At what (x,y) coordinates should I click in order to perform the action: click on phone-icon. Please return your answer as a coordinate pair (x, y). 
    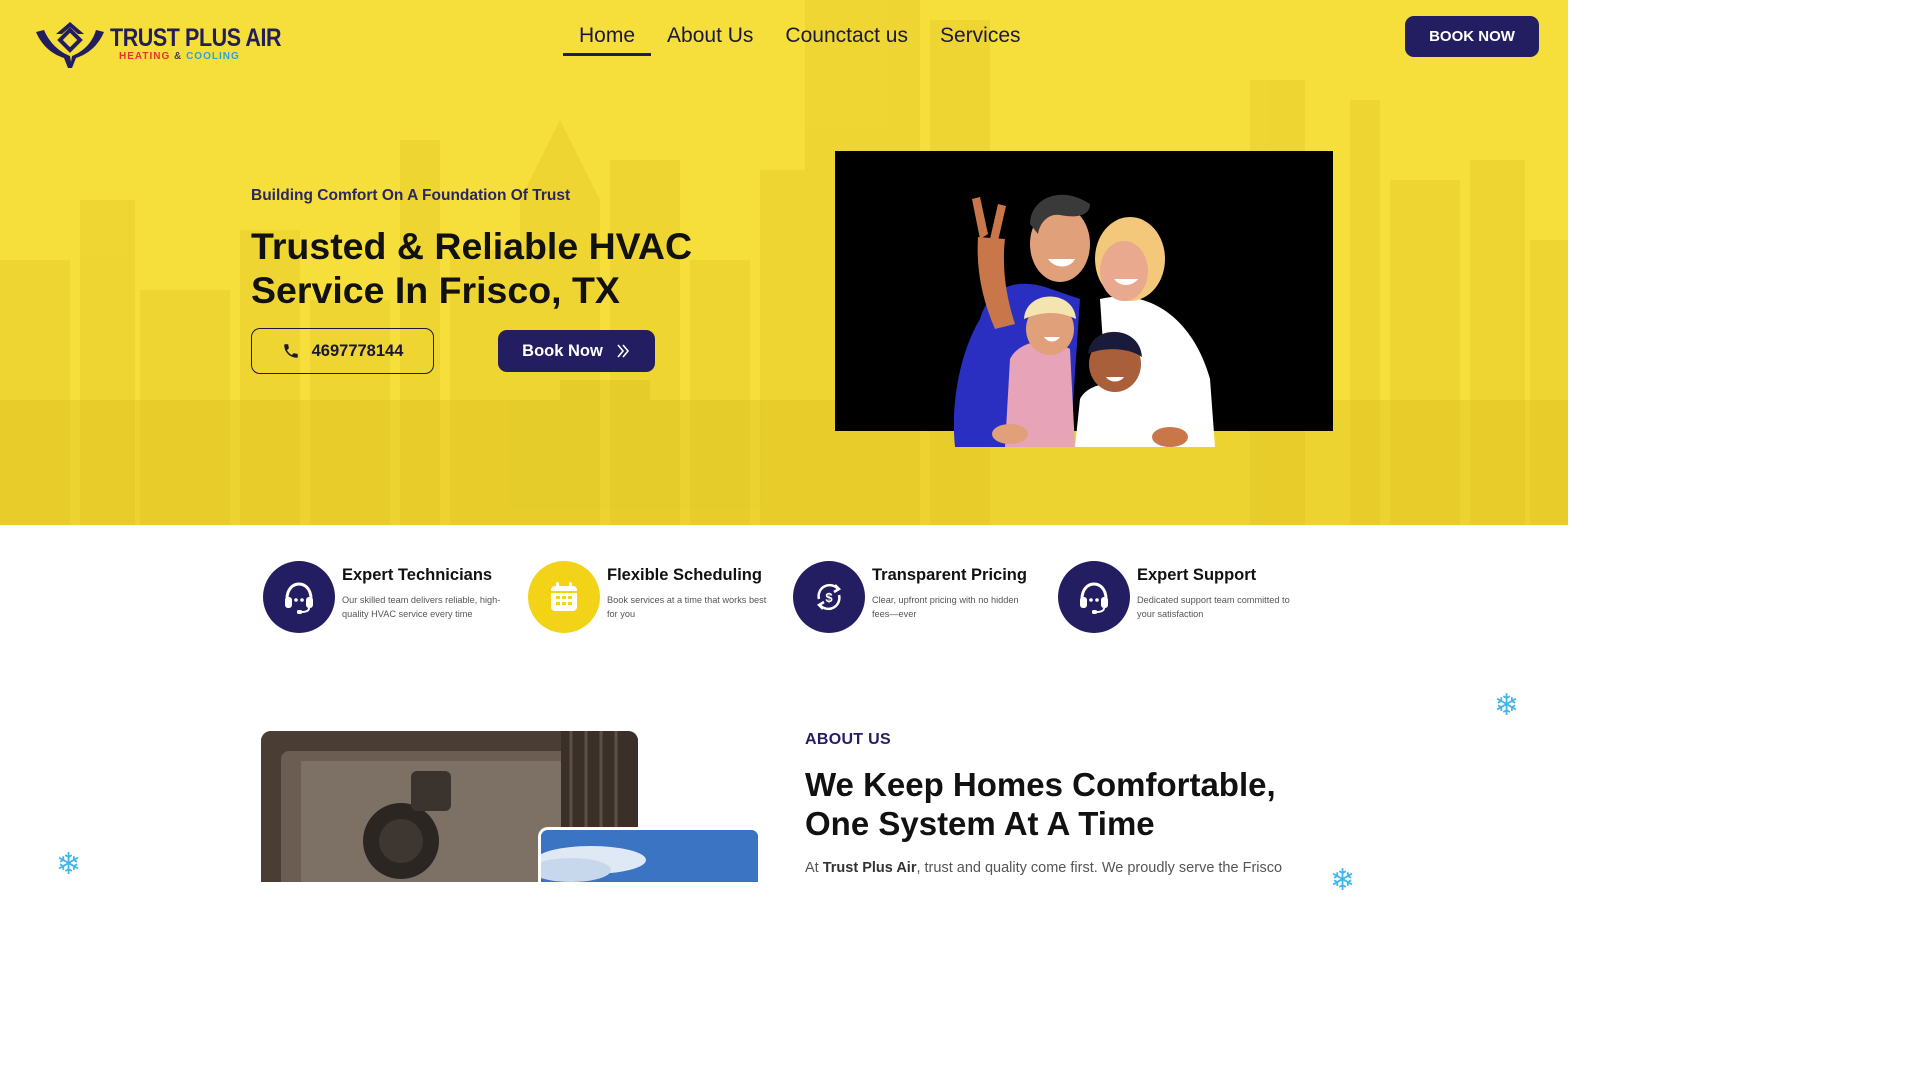
    Looking at the image, I should click on (290, 351).